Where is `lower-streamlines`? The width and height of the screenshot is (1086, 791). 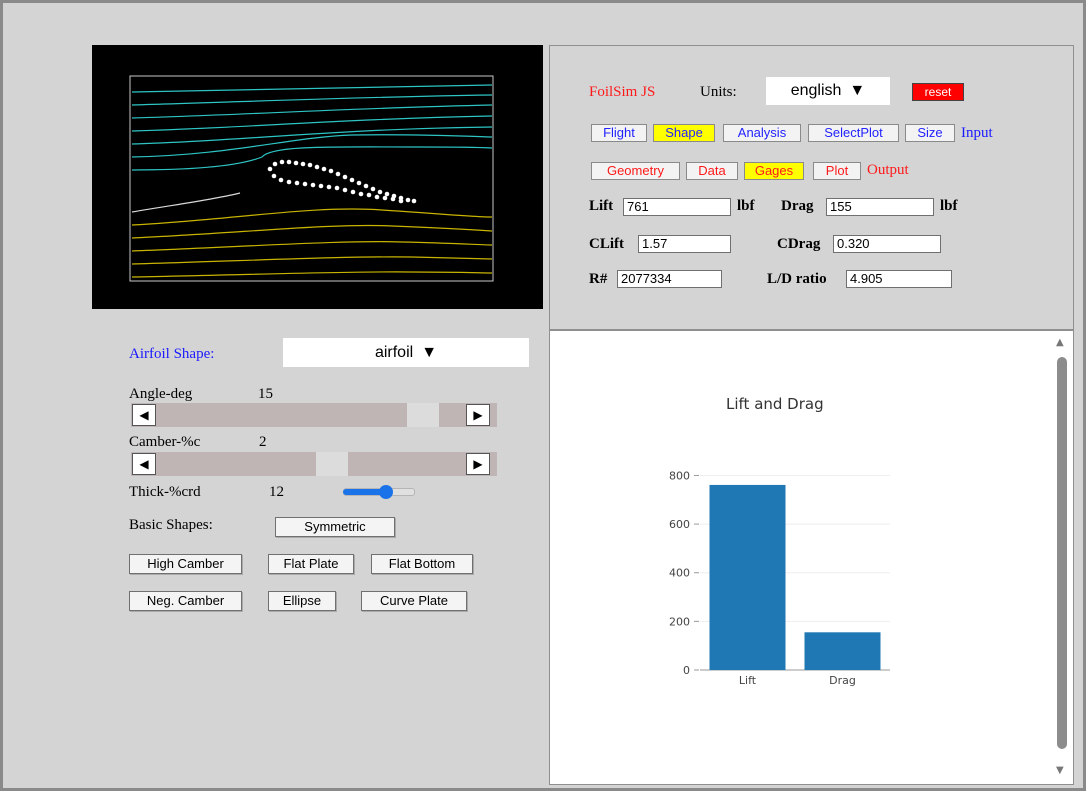
lower-streamlines is located at coordinates (312, 243).